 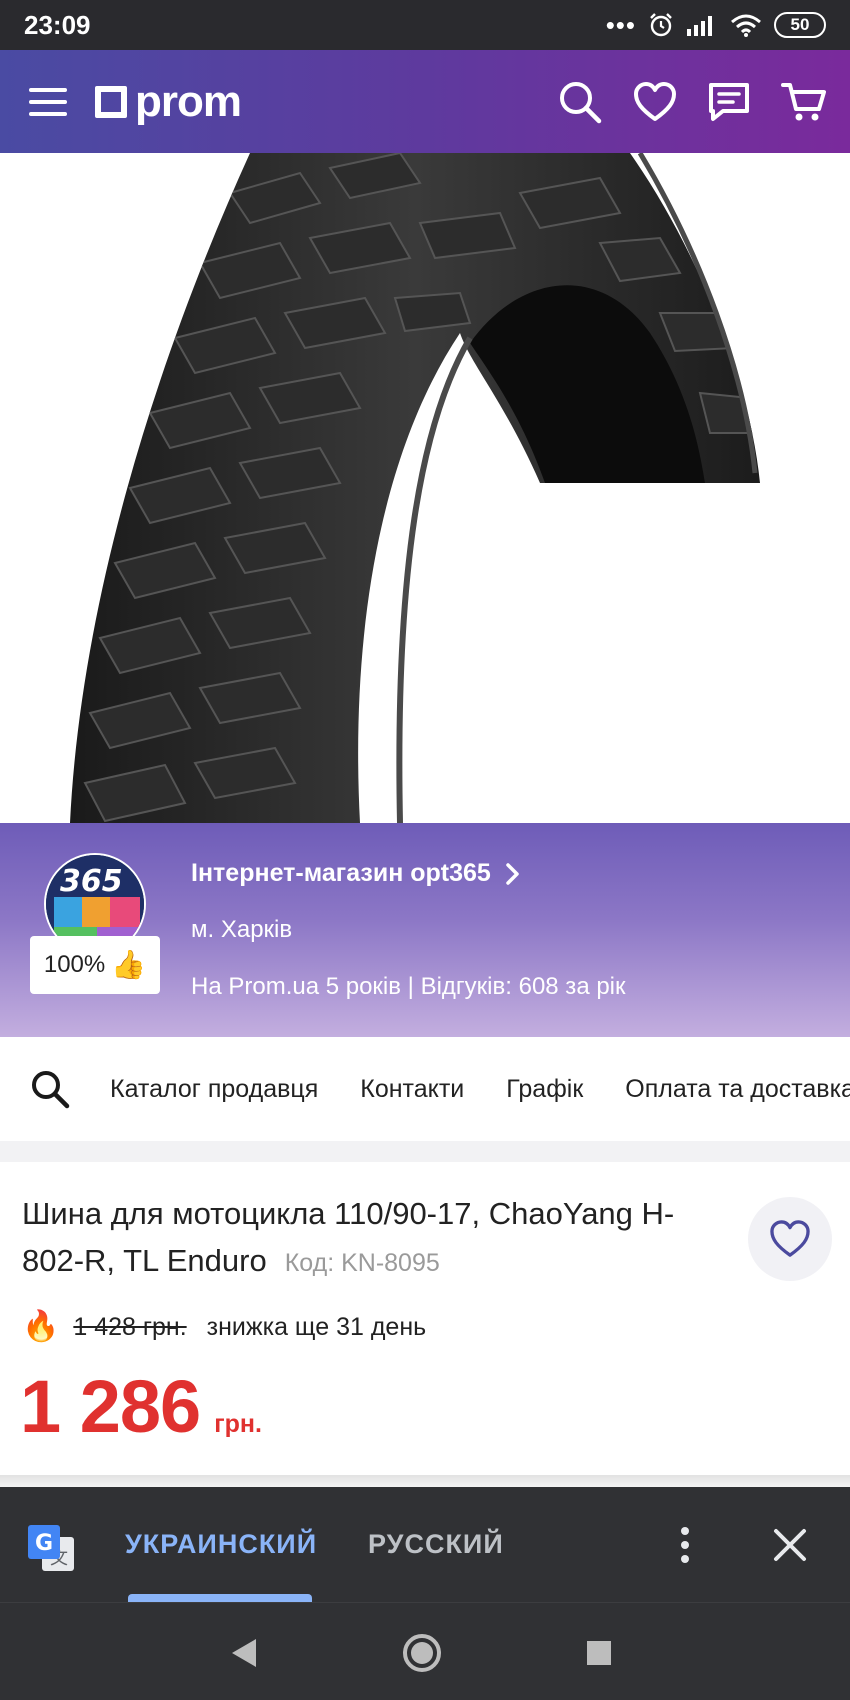 What do you see at coordinates (44, 1543) in the screenshot?
I see `svg-text: G` at bounding box center [44, 1543].